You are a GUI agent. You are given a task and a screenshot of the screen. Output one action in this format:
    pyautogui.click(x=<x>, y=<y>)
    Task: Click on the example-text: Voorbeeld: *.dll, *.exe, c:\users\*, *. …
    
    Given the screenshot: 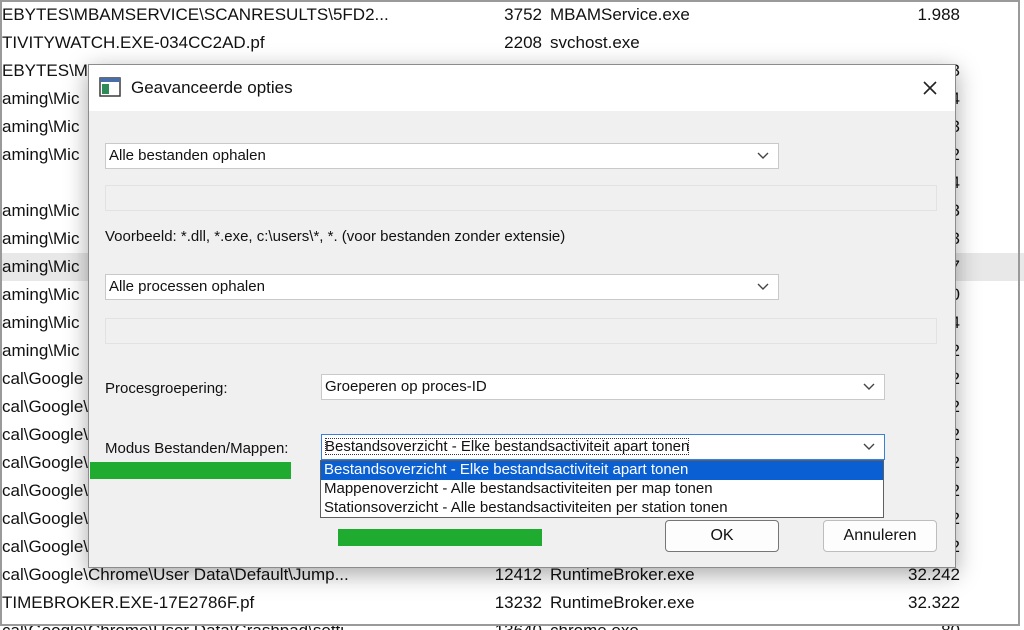 What is the action you would take?
    pyautogui.click(x=335, y=236)
    